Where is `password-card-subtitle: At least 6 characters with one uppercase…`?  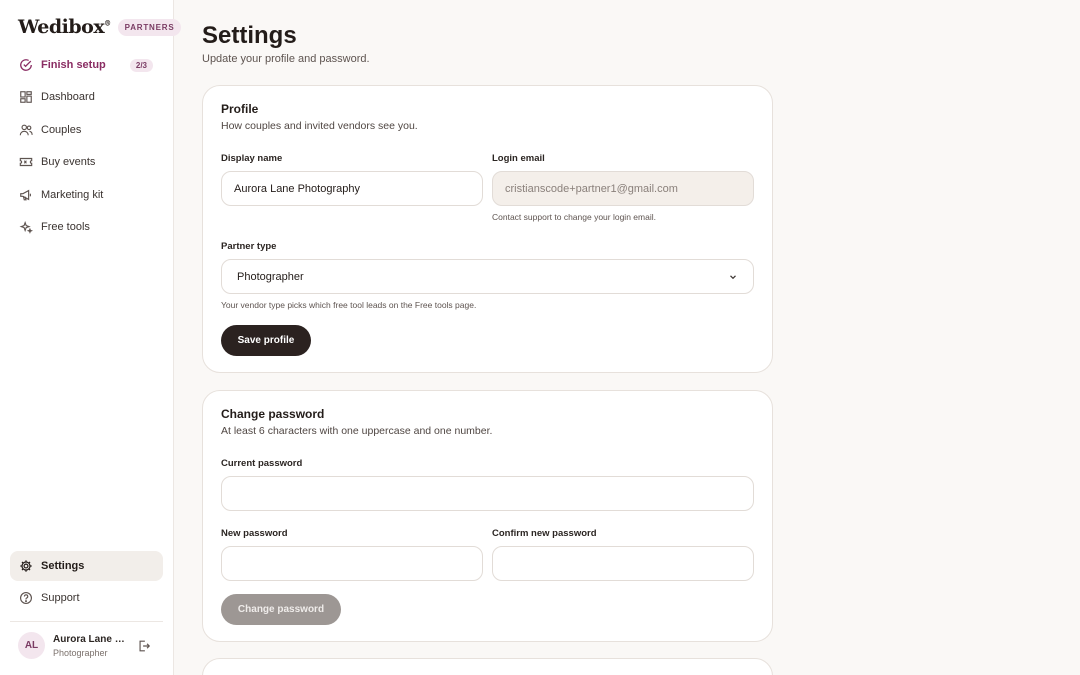
password-card-subtitle: At least 6 characters with one uppercase… is located at coordinates (357, 431).